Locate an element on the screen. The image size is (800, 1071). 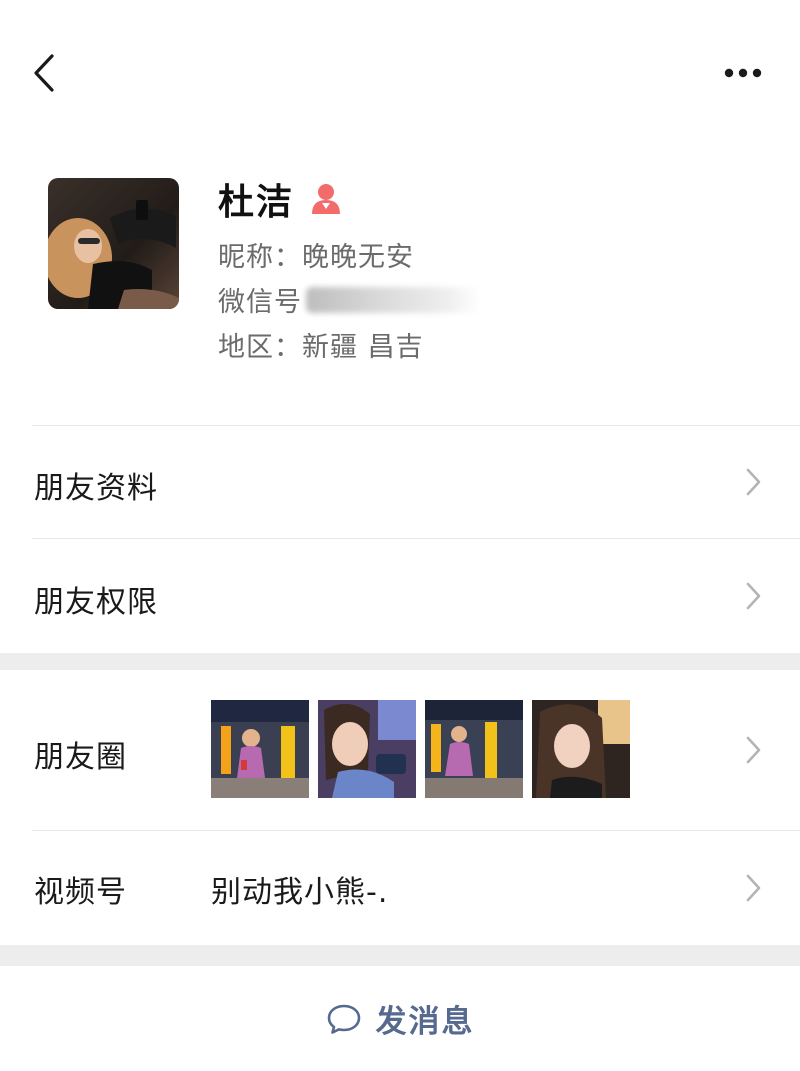
contact-name: 杜洁 is located at coordinates (256, 202).